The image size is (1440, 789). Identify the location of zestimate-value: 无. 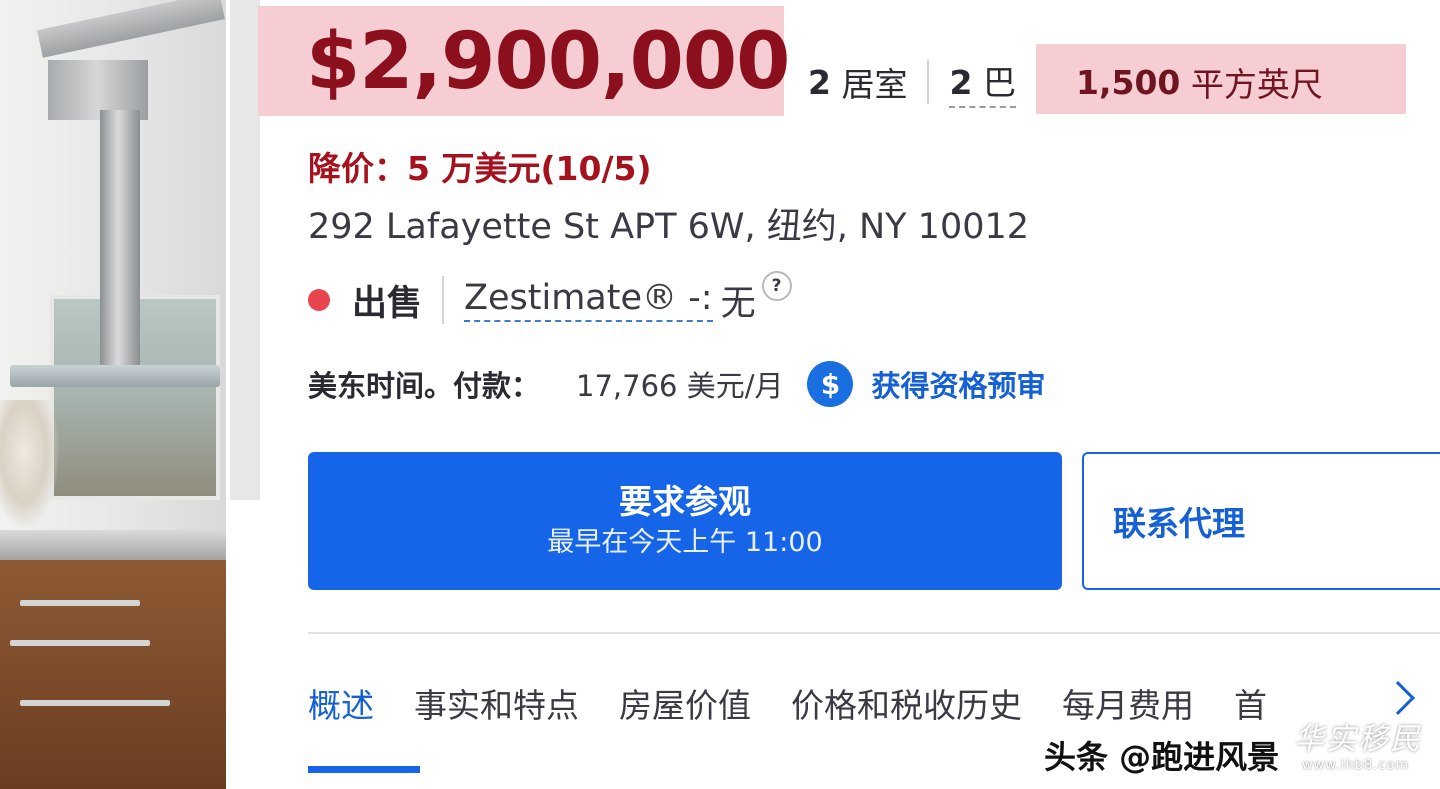
(738, 303).